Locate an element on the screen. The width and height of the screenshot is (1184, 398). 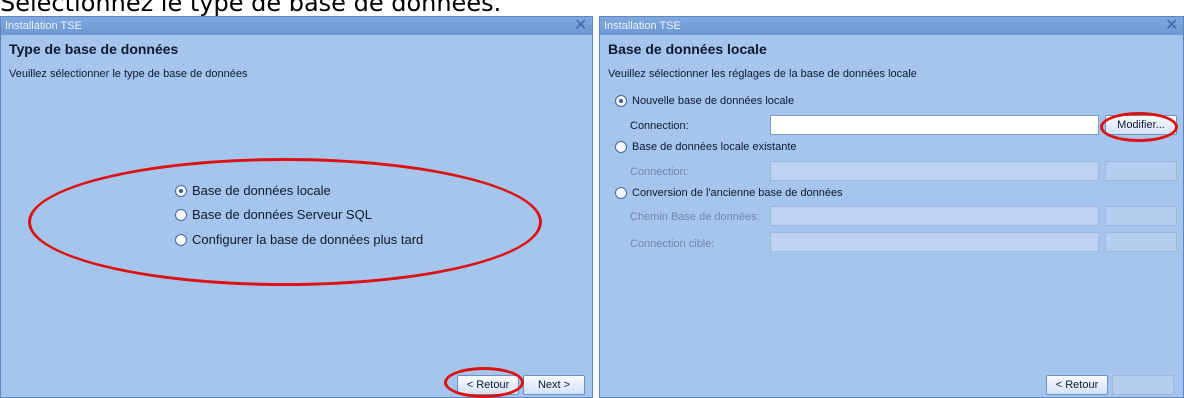
radio-sql-server-database: Base de données Serveur SQL is located at coordinates (273, 214).